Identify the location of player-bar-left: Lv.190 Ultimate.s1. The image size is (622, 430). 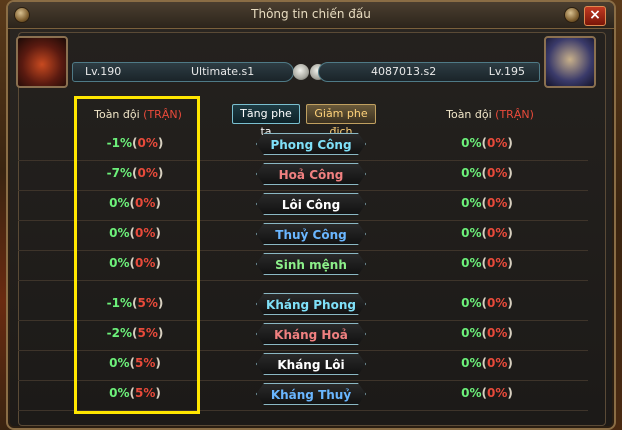
(183, 72).